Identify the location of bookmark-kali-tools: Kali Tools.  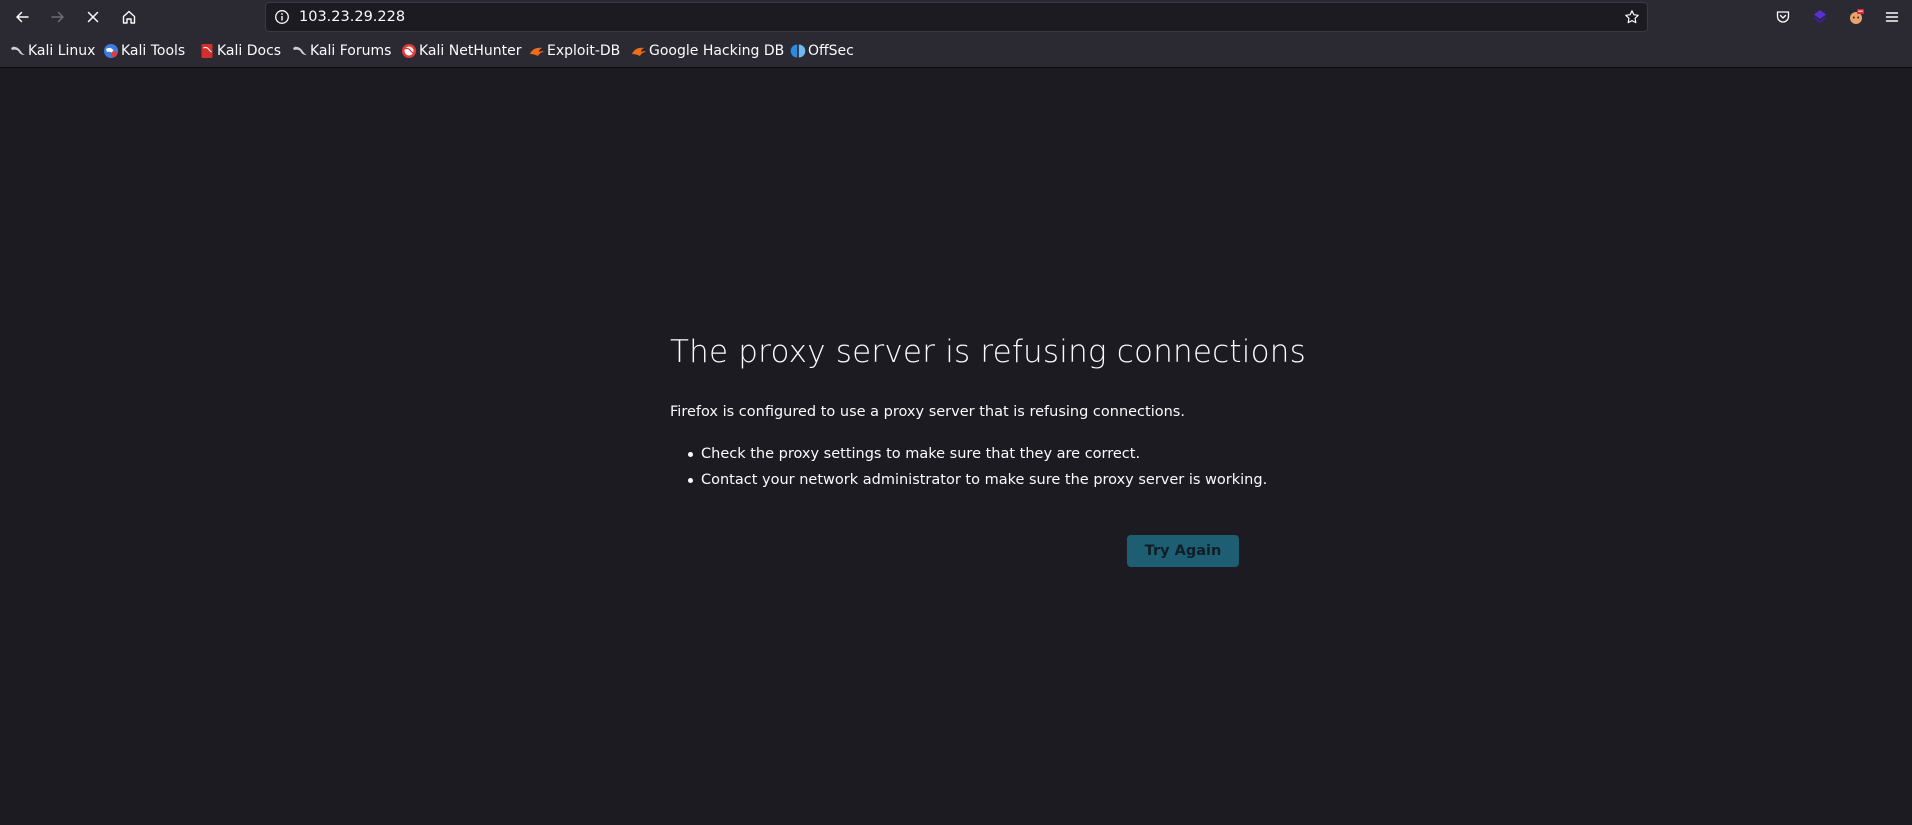
(144, 51).